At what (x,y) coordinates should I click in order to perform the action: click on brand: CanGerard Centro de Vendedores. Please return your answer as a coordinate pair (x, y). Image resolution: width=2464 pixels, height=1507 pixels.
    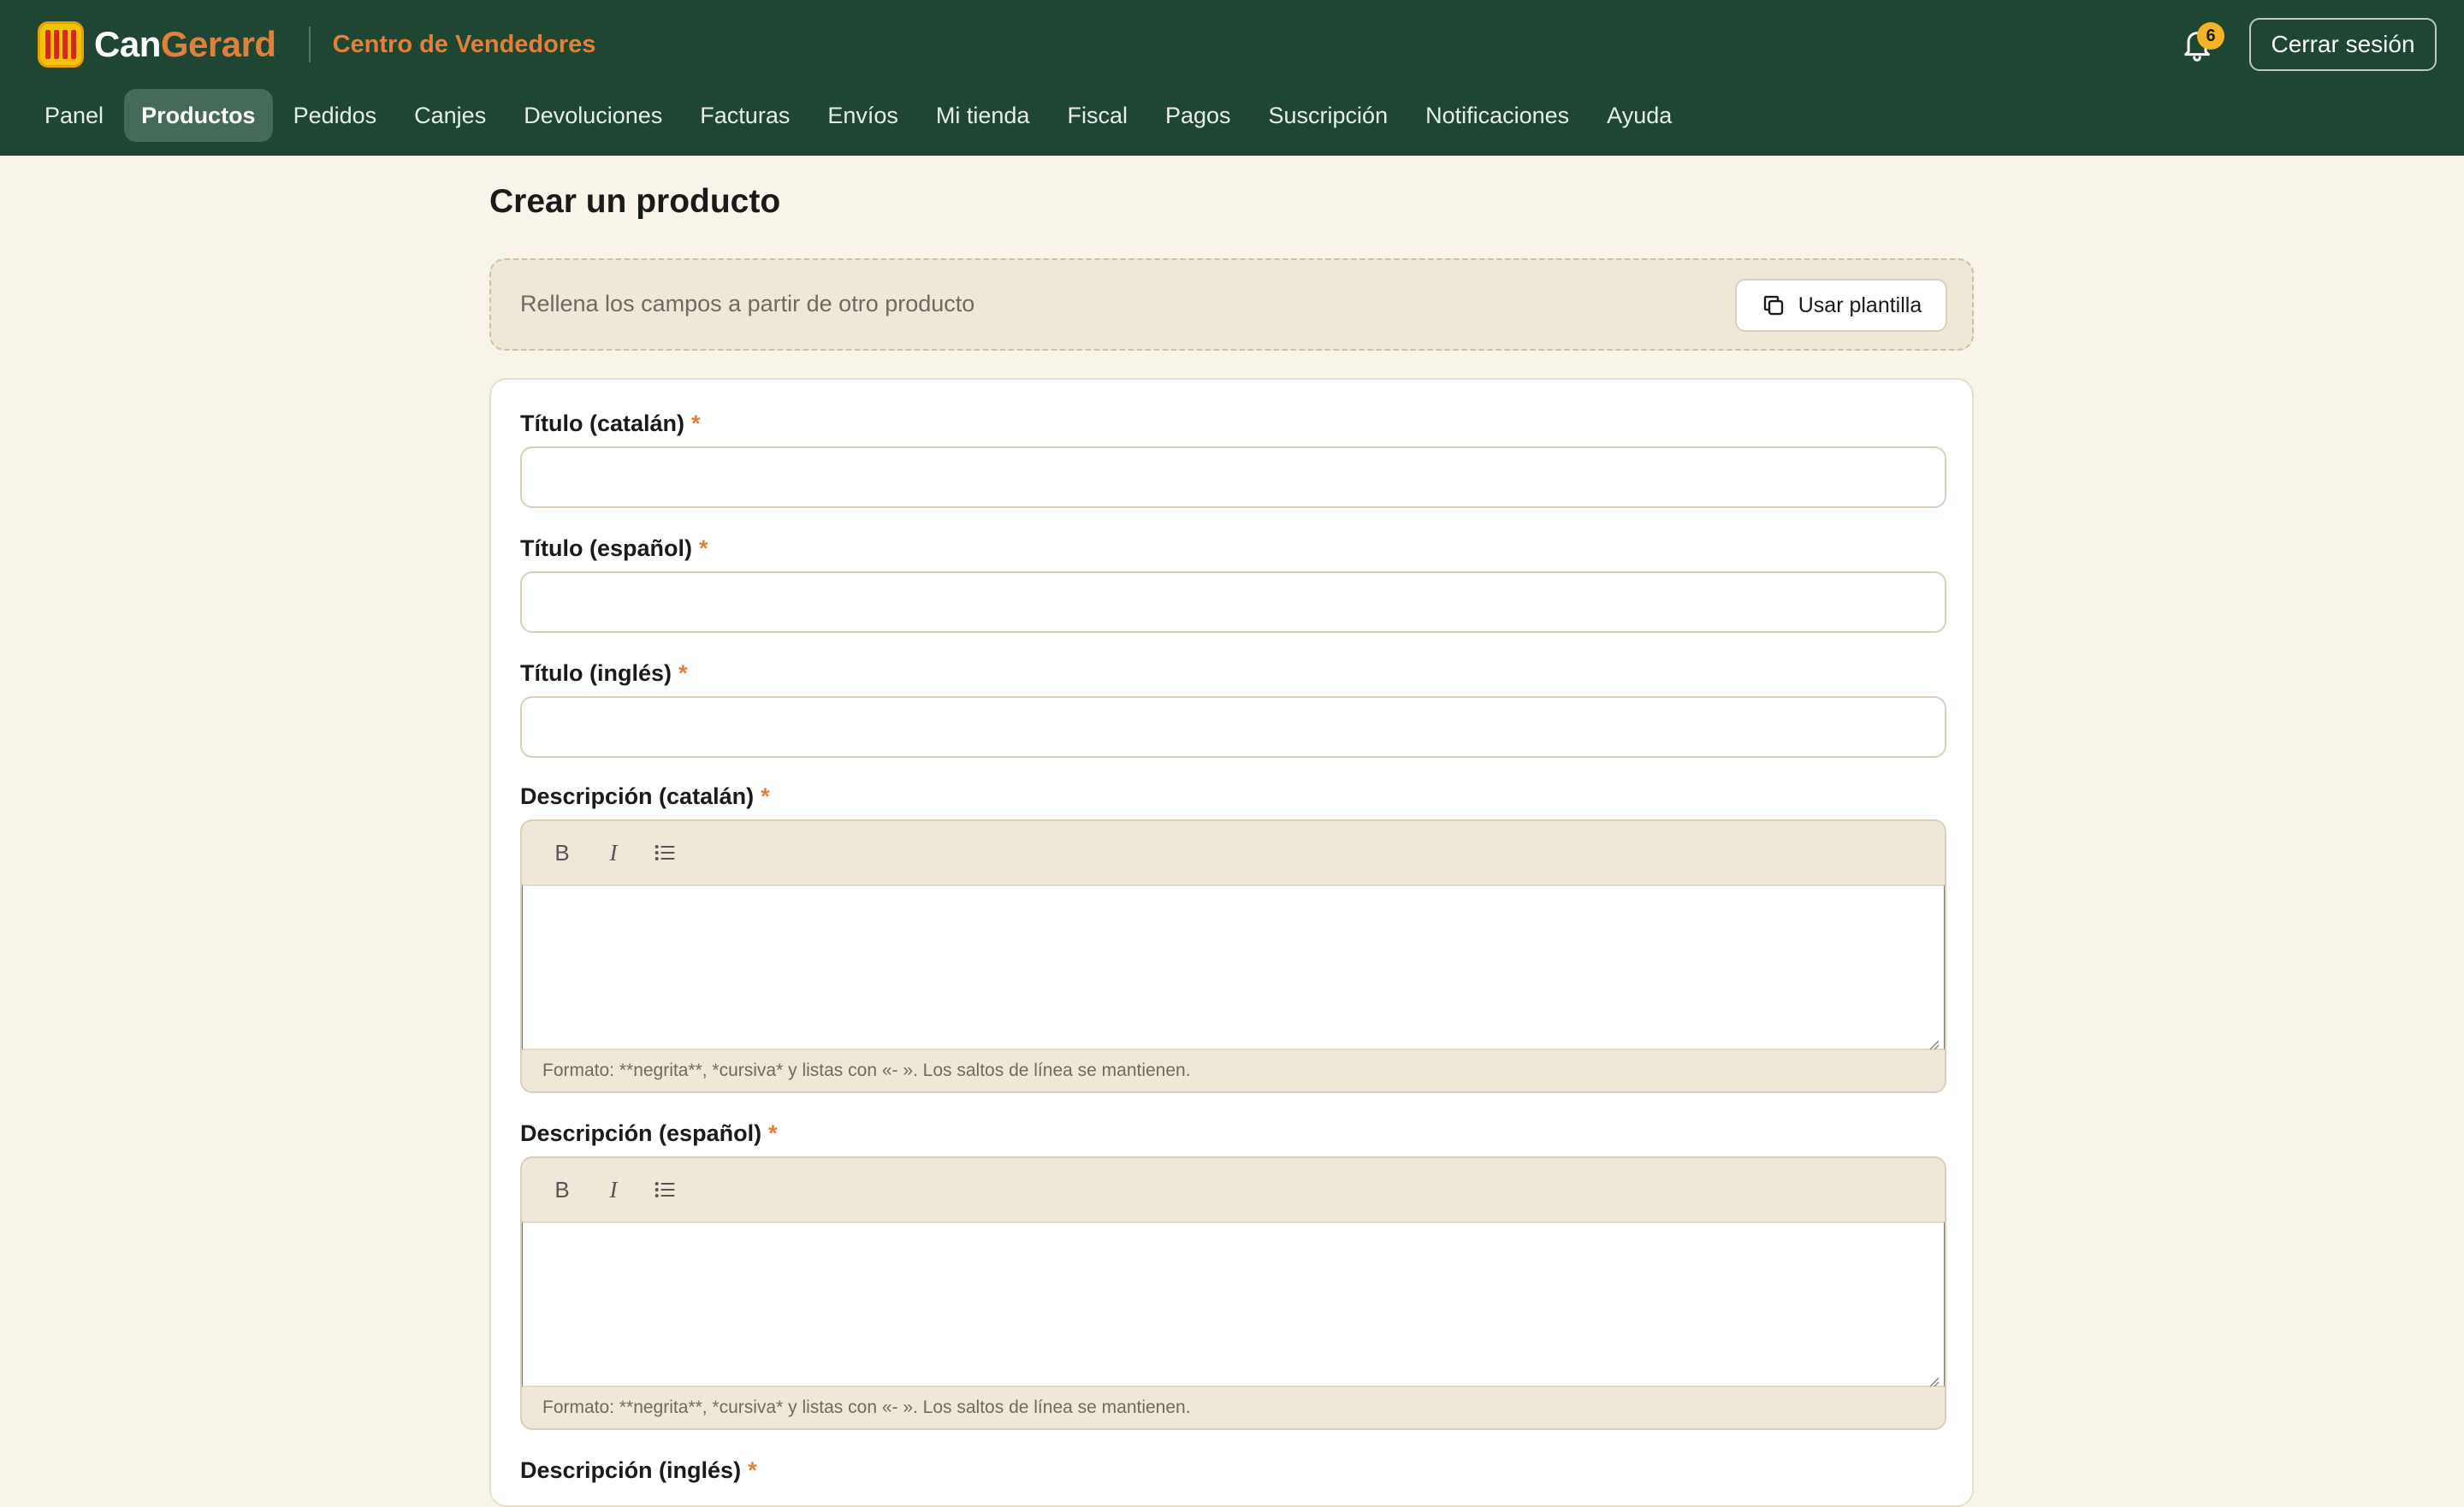
    Looking at the image, I should click on (316, 44).